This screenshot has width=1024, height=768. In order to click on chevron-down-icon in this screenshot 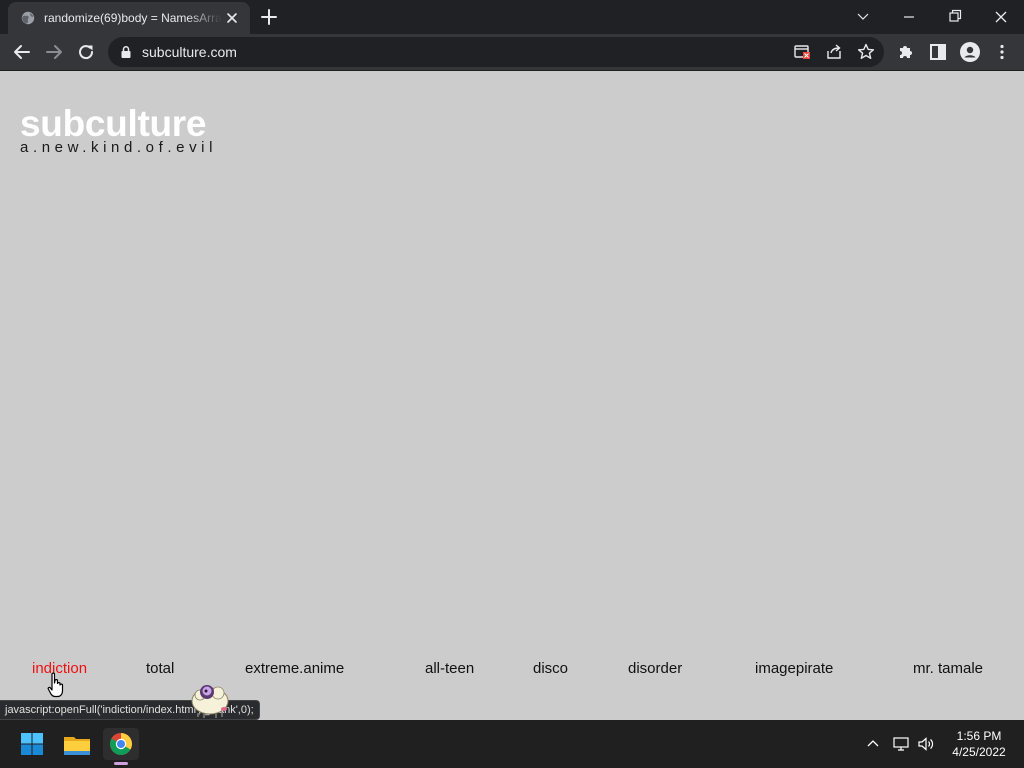, I will do `click(863, 17)`.